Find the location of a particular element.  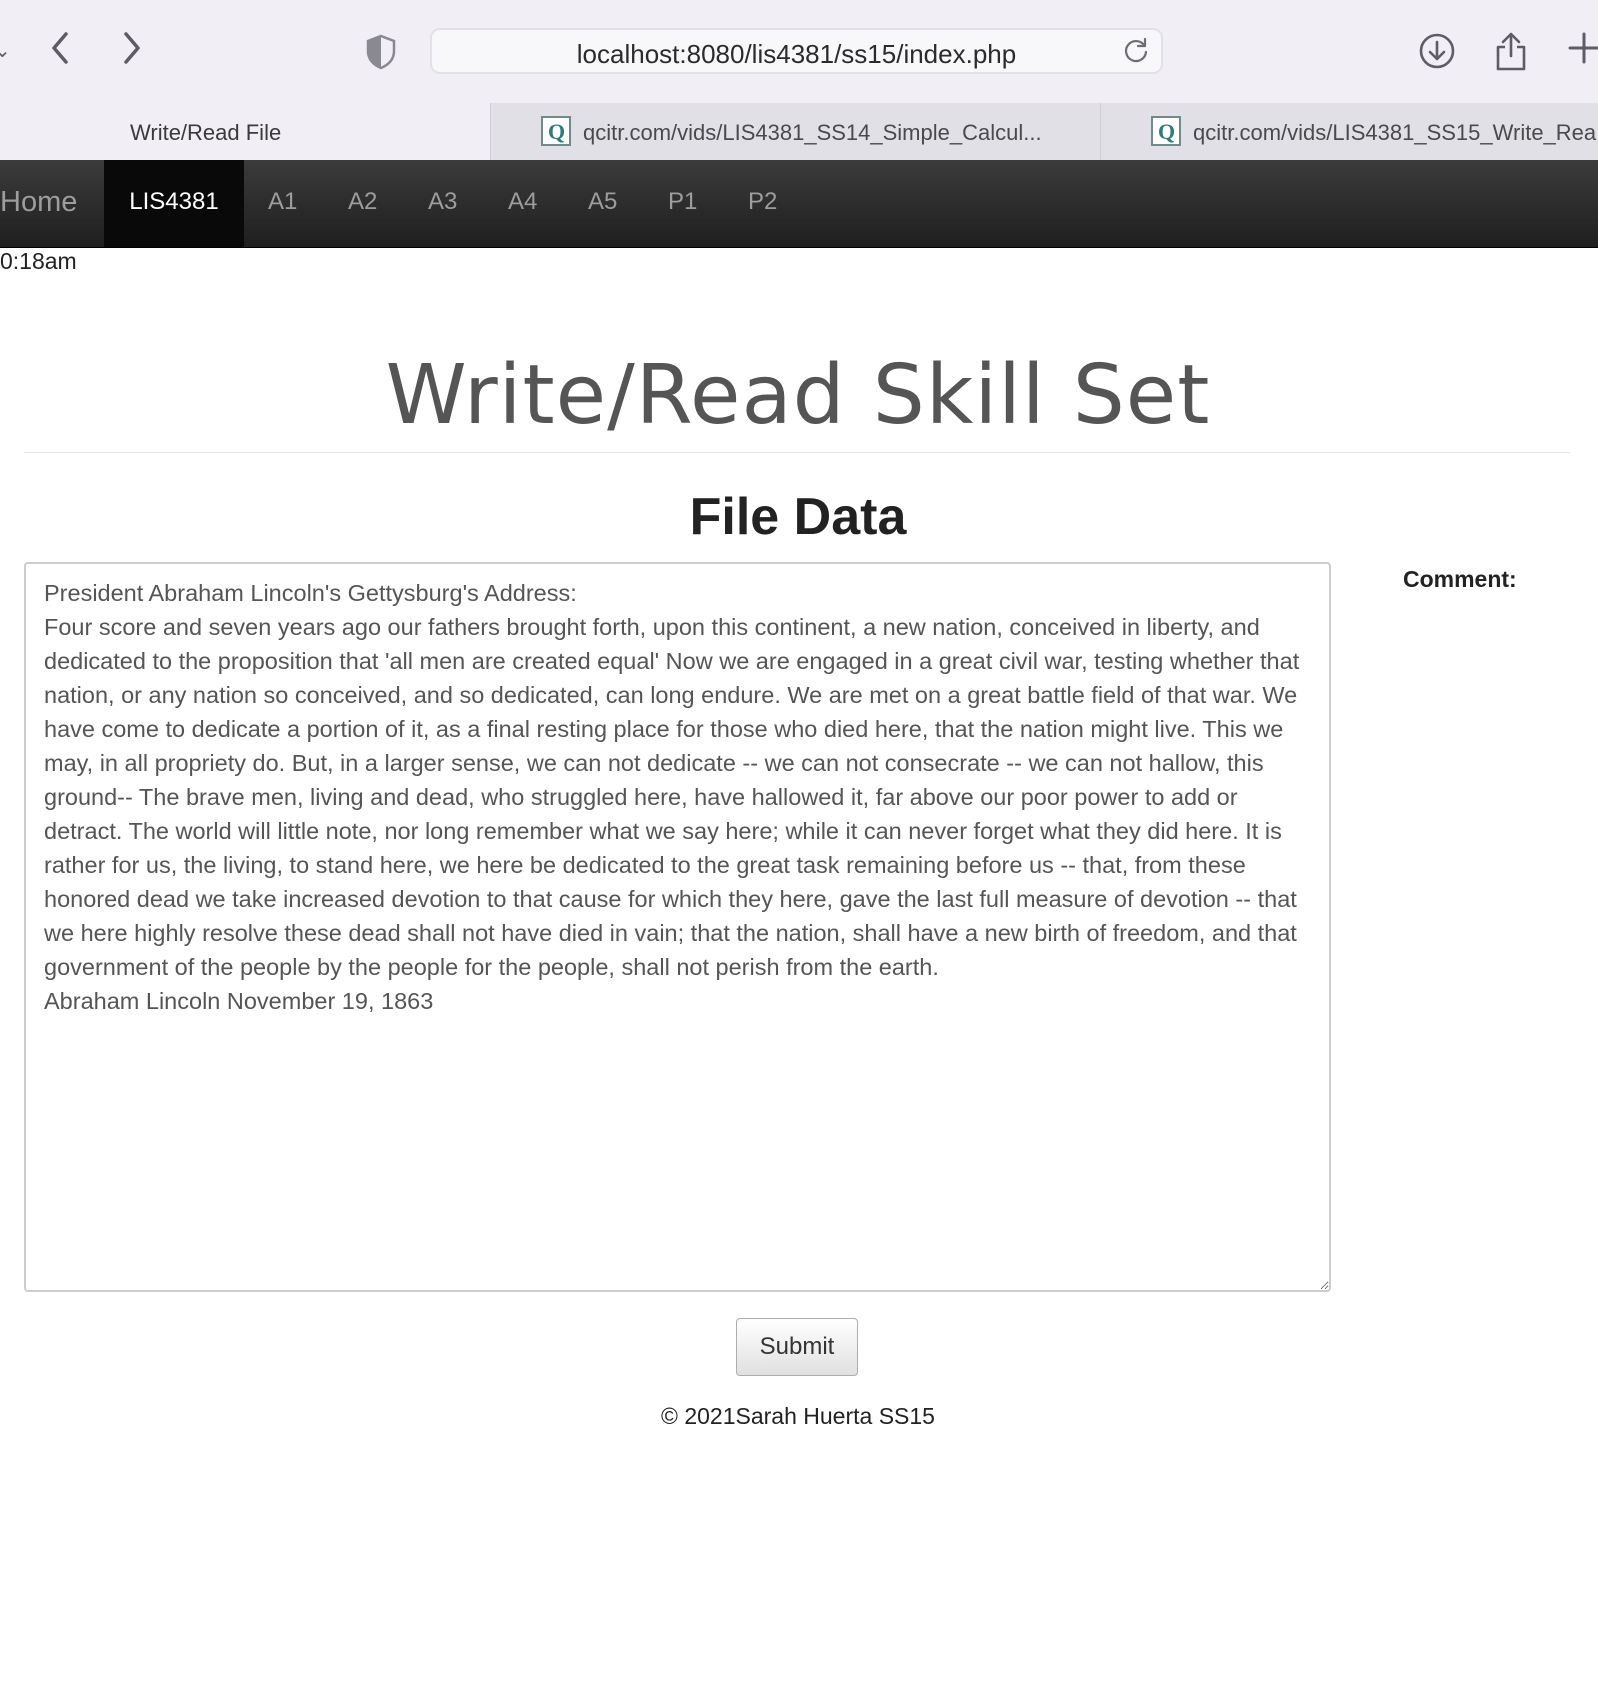

reload-icon is located at coordinates (1136, 53).